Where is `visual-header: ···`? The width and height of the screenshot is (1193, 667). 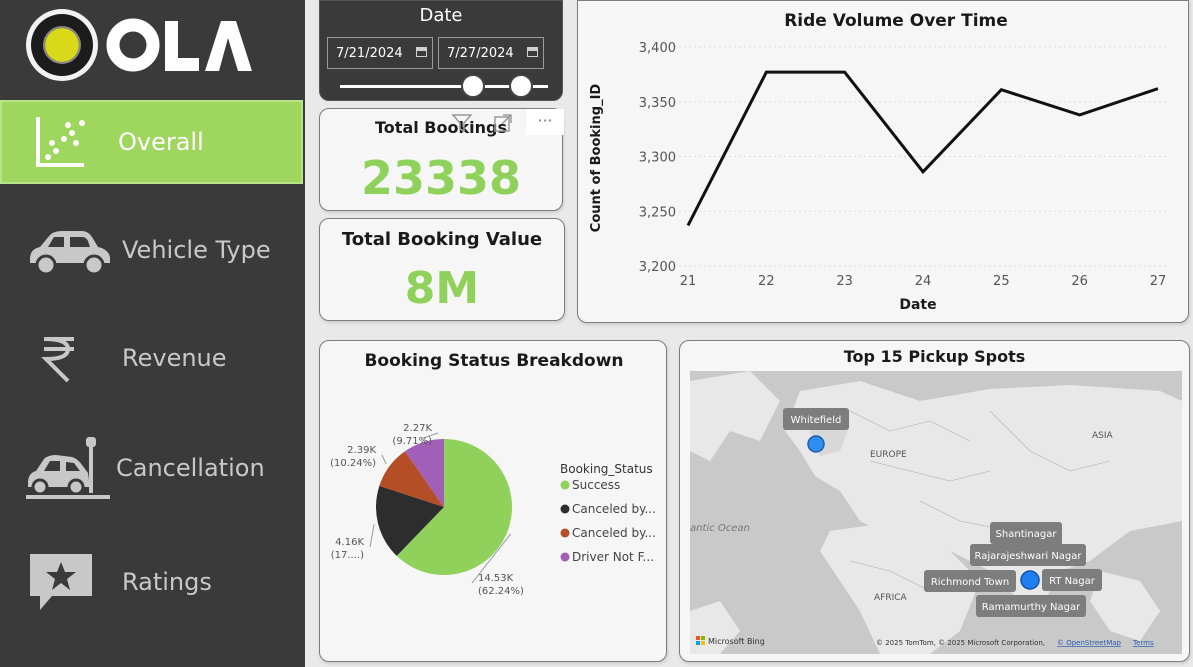
visual-header: ··· is located at coordinates (505, 123).